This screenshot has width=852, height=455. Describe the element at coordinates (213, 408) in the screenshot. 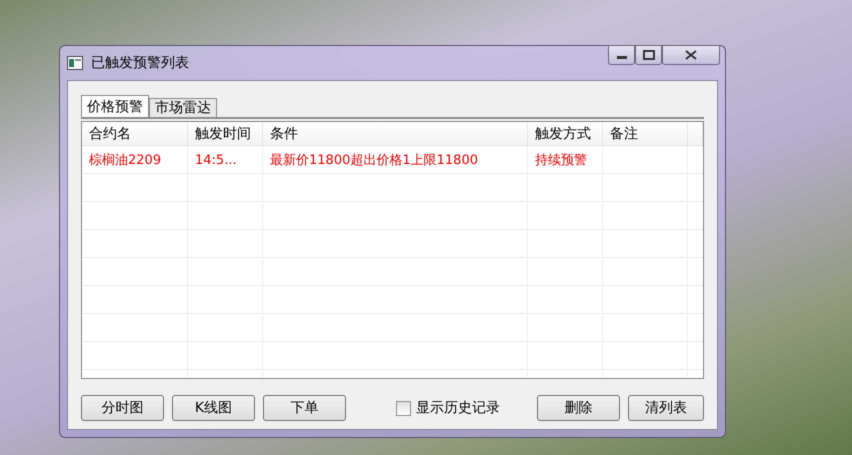

I see `toolbar-button: K线图` at that location.